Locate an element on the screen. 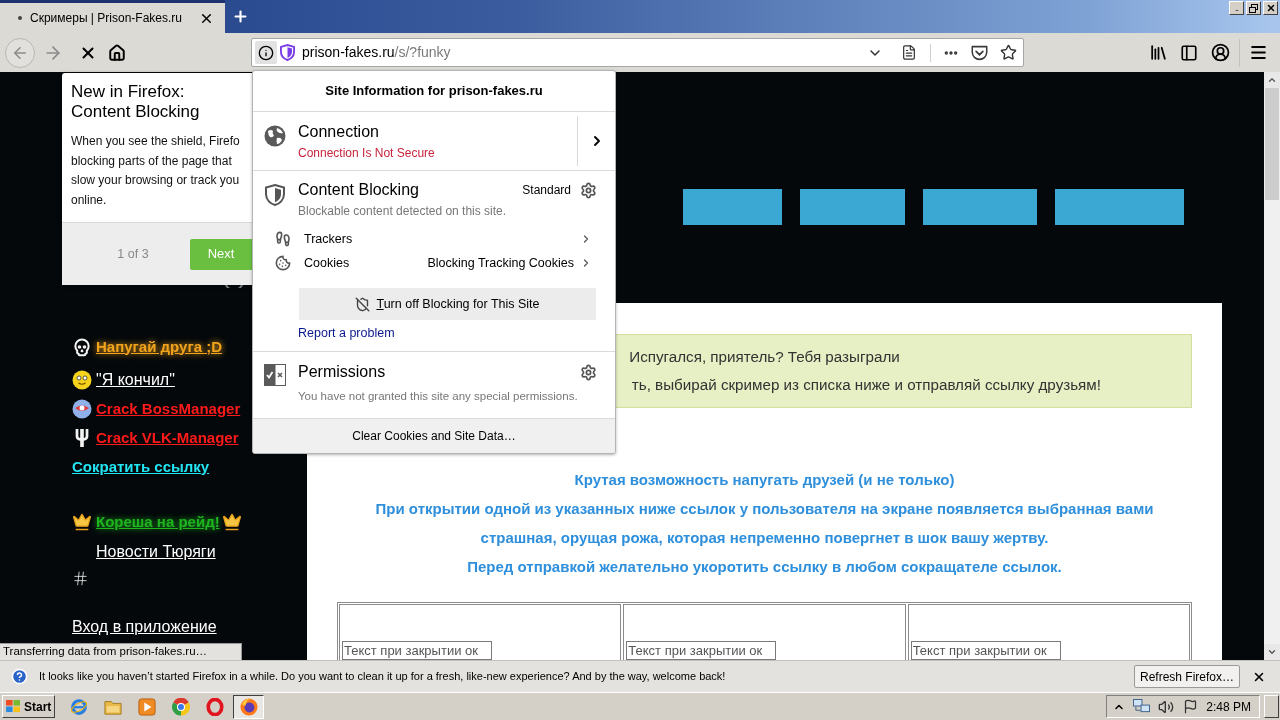 The width and height of the screenshot is (1280, 720). connection-status: Connection Is Not Secure is located at coordinates (366, 153).